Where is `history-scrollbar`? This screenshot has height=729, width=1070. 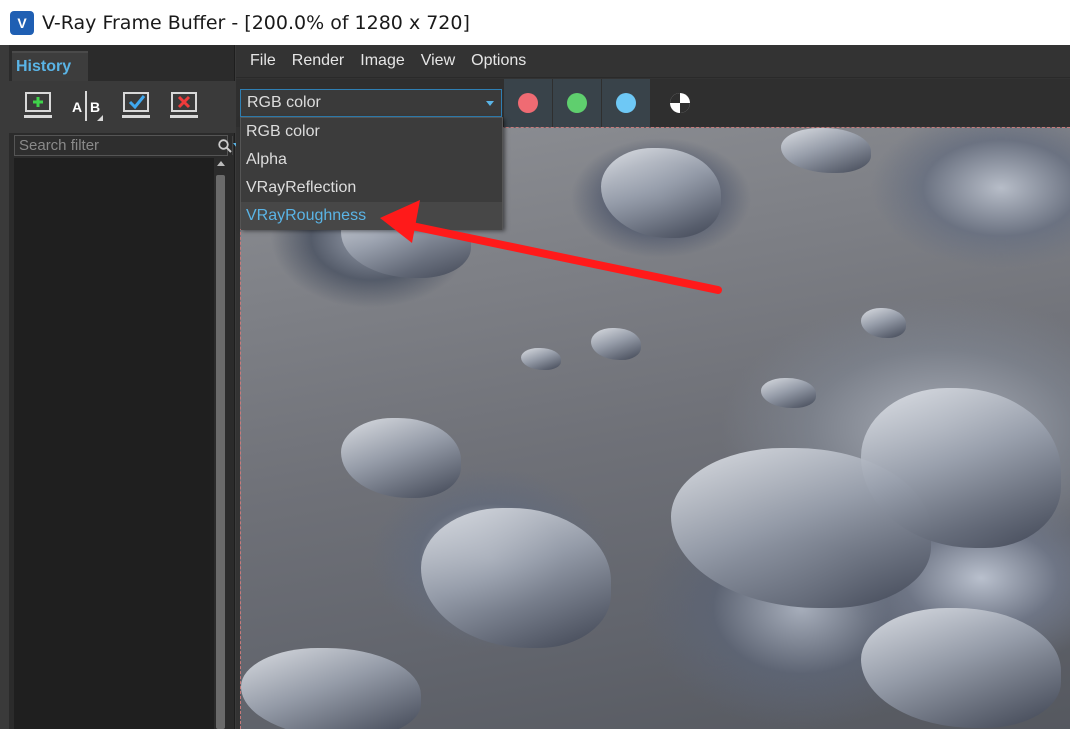 history-scrollbar is located at coordinates (221, 443).